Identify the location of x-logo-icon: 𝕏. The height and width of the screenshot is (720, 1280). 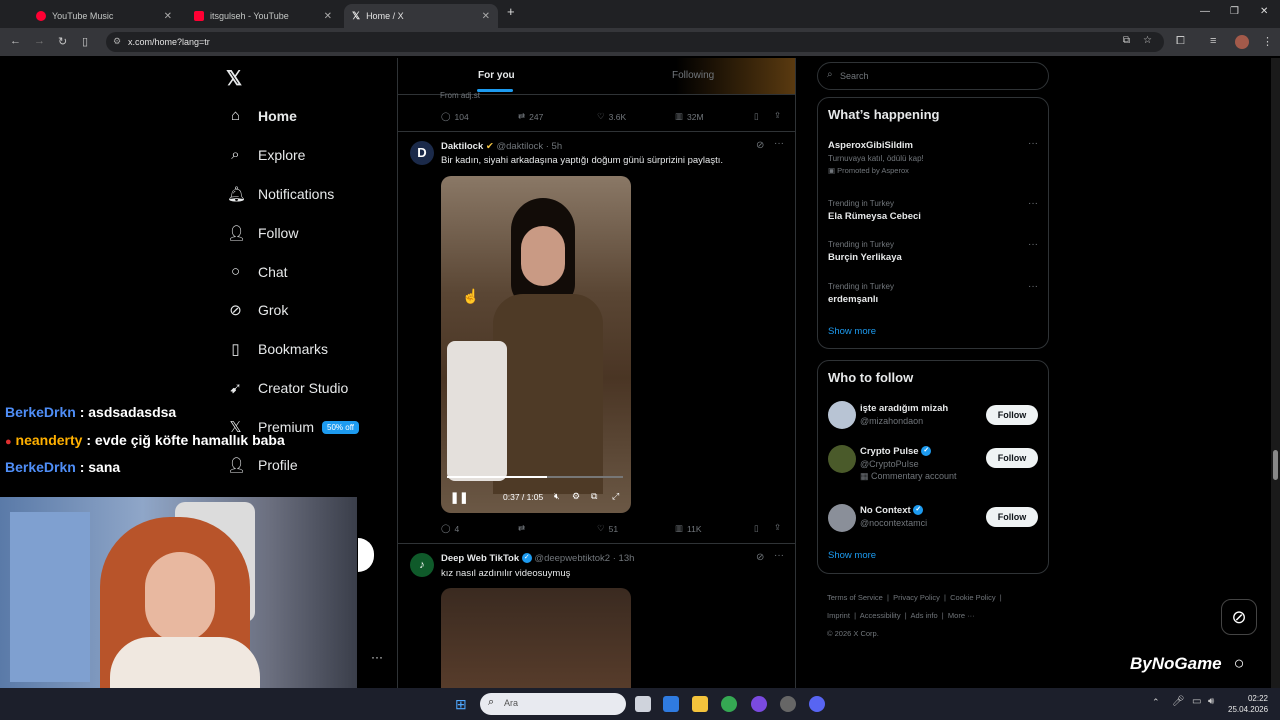
(234, 78).